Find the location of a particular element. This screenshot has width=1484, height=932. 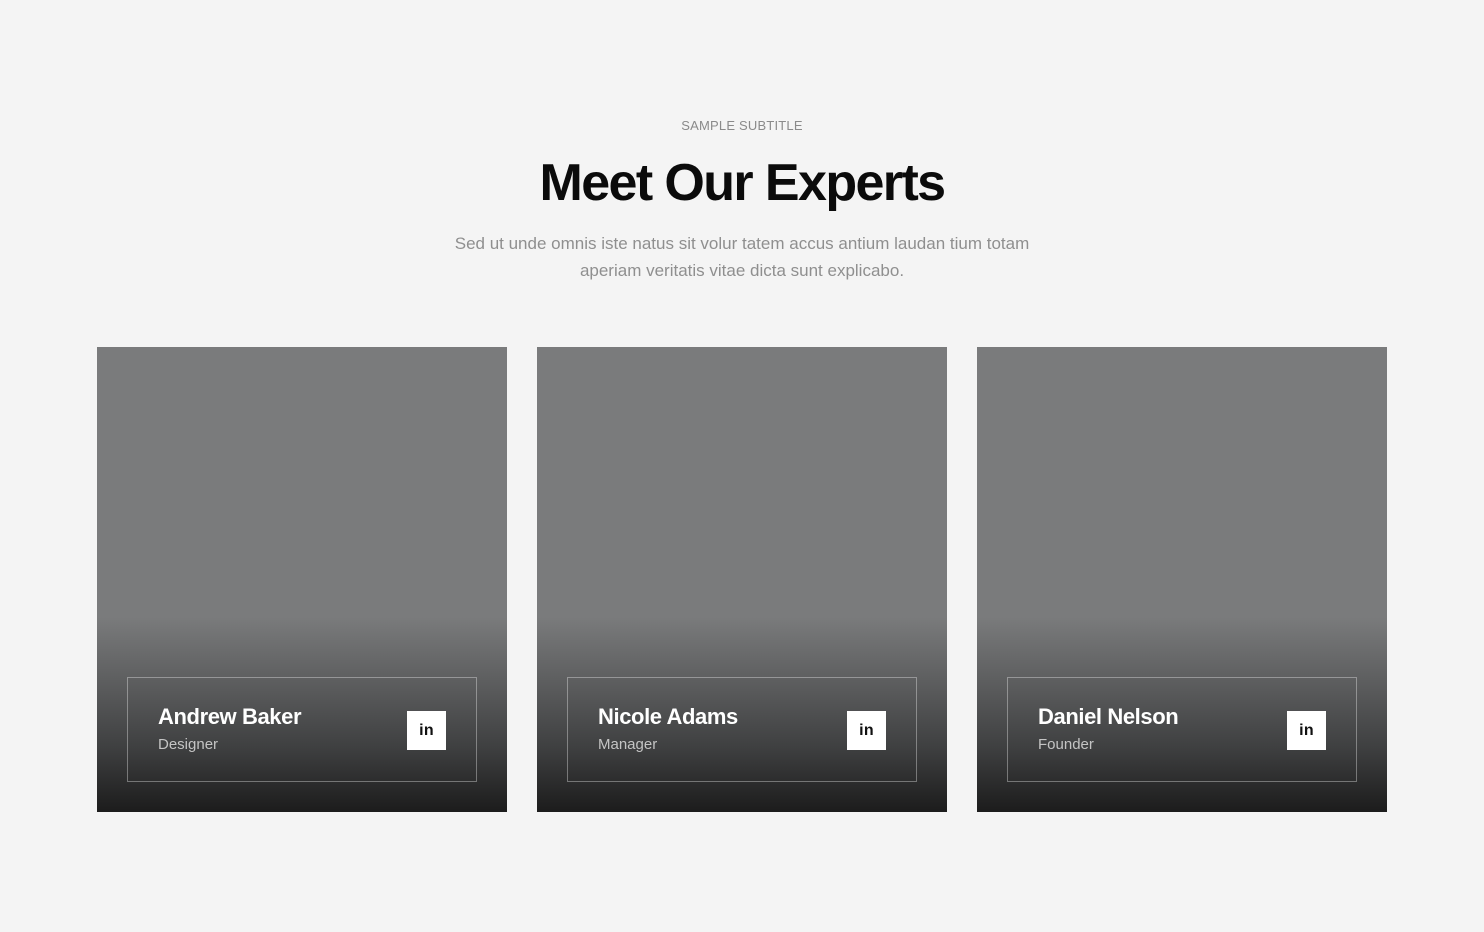

member-name: Nicole Adams is located at coordinates (668, 716).